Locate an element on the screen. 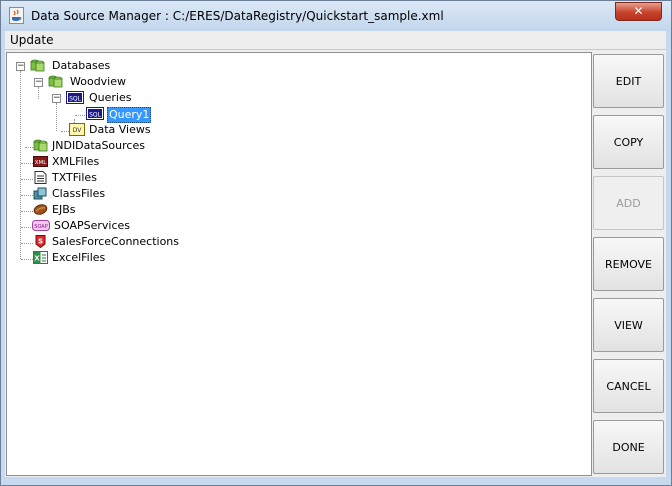  tree-item-salesforce-connections: SalesForceConnections is located at coordinates (115, 242).